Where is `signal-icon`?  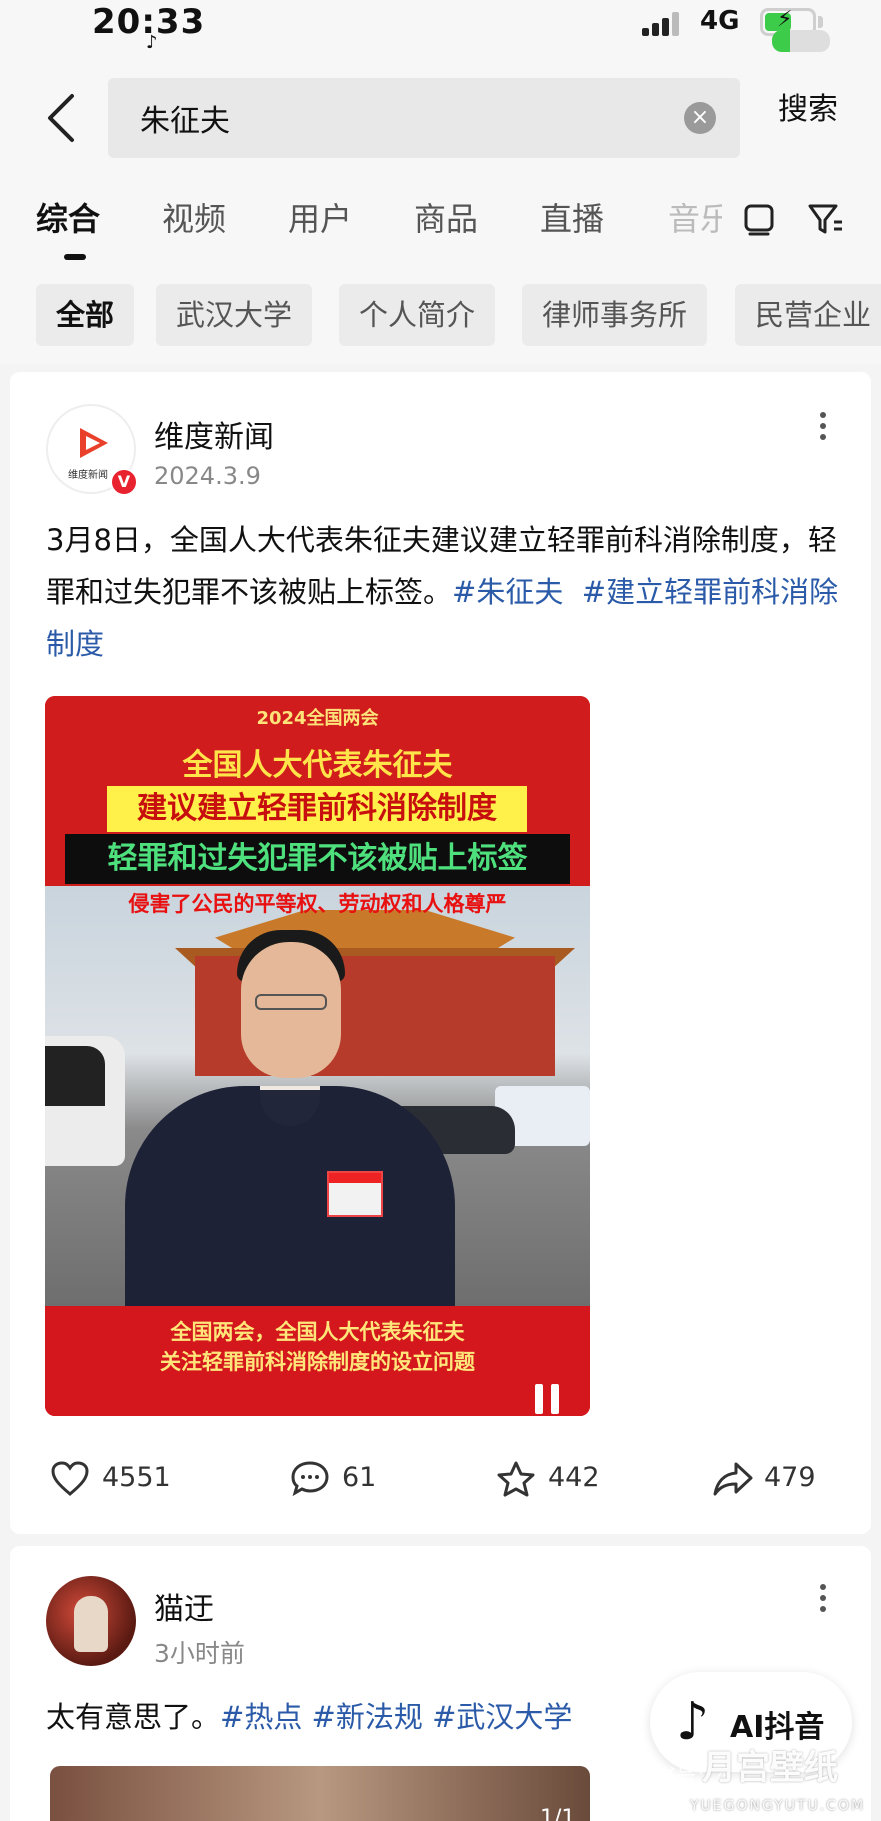 signal-icon is located at coordinates (665, 23).